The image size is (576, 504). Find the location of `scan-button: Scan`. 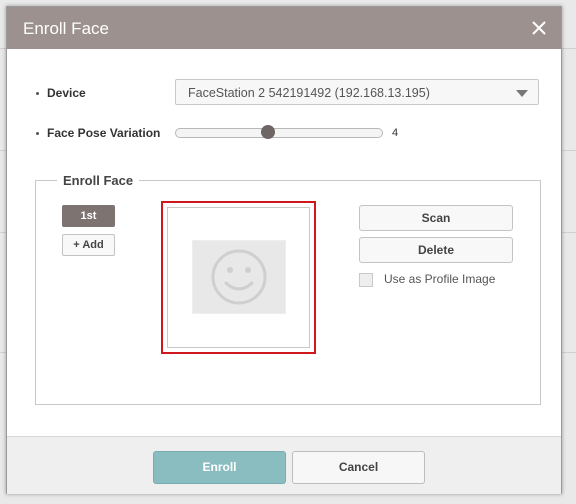

scan-button: Scan is located at coordinates (436, 218).